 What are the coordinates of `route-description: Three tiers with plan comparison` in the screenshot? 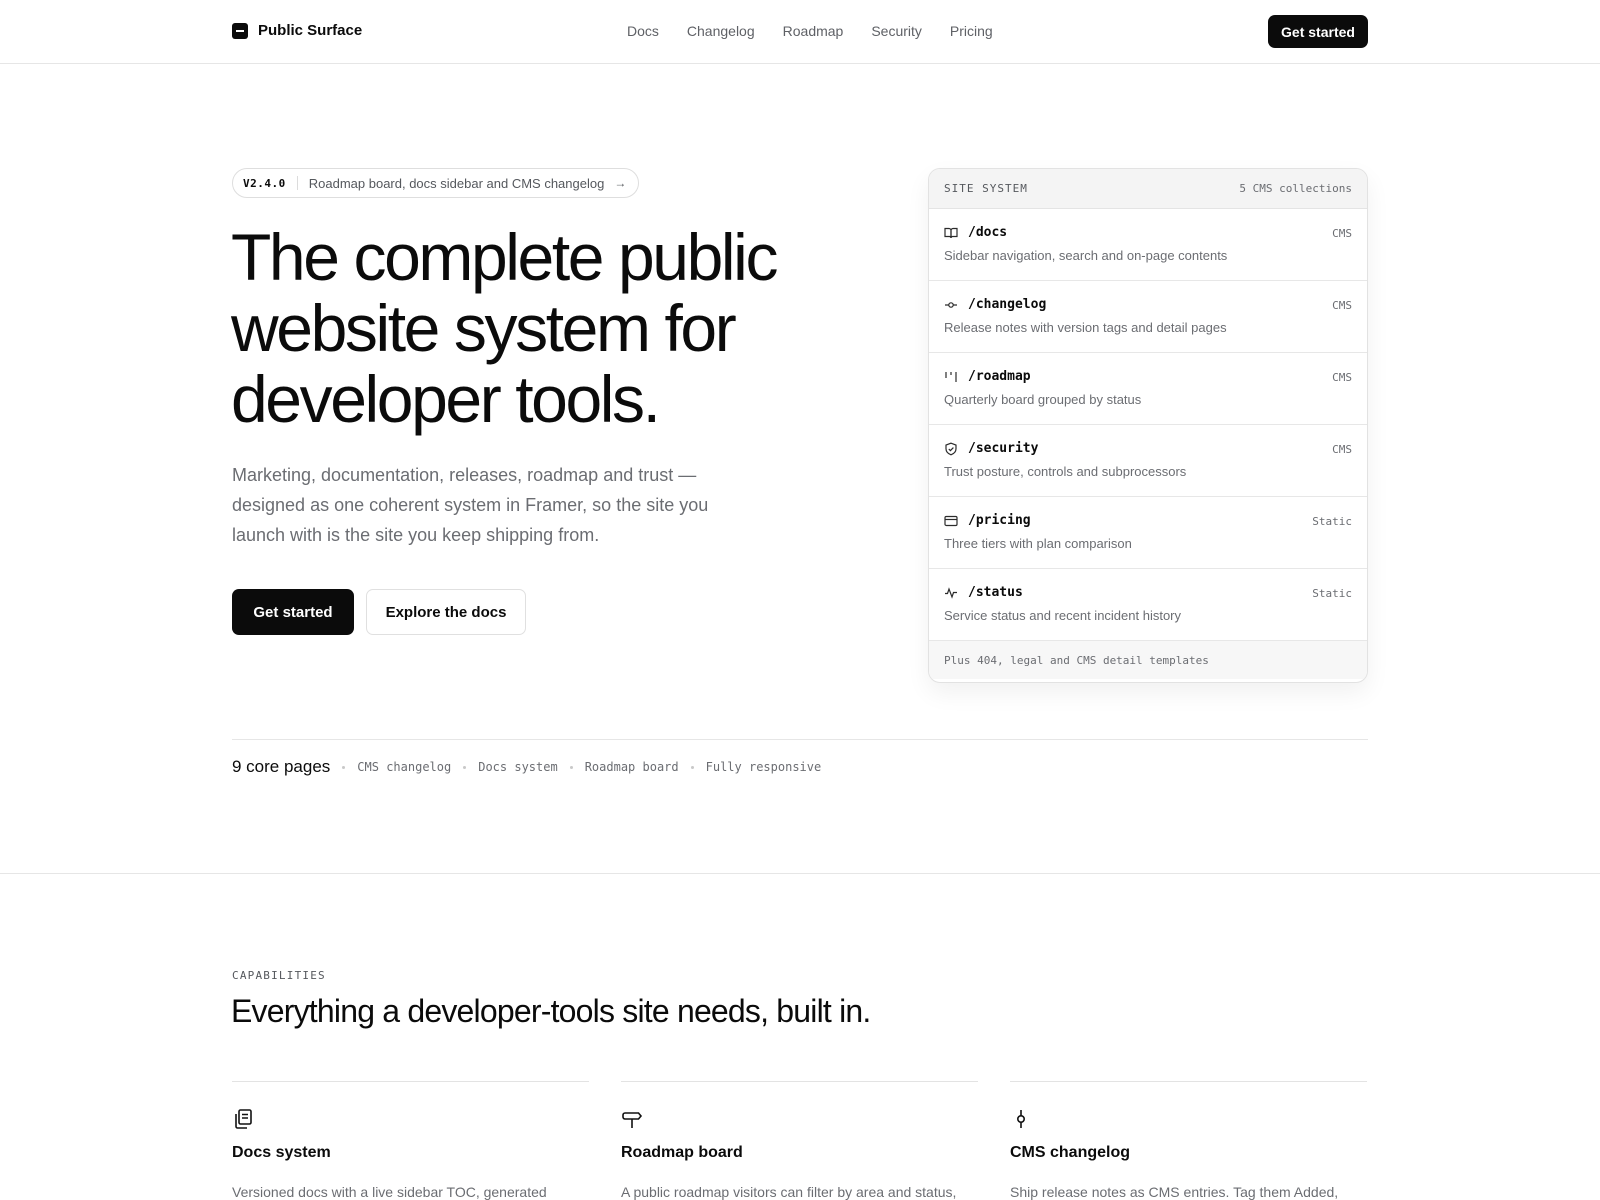 It's located at (1038, 543).